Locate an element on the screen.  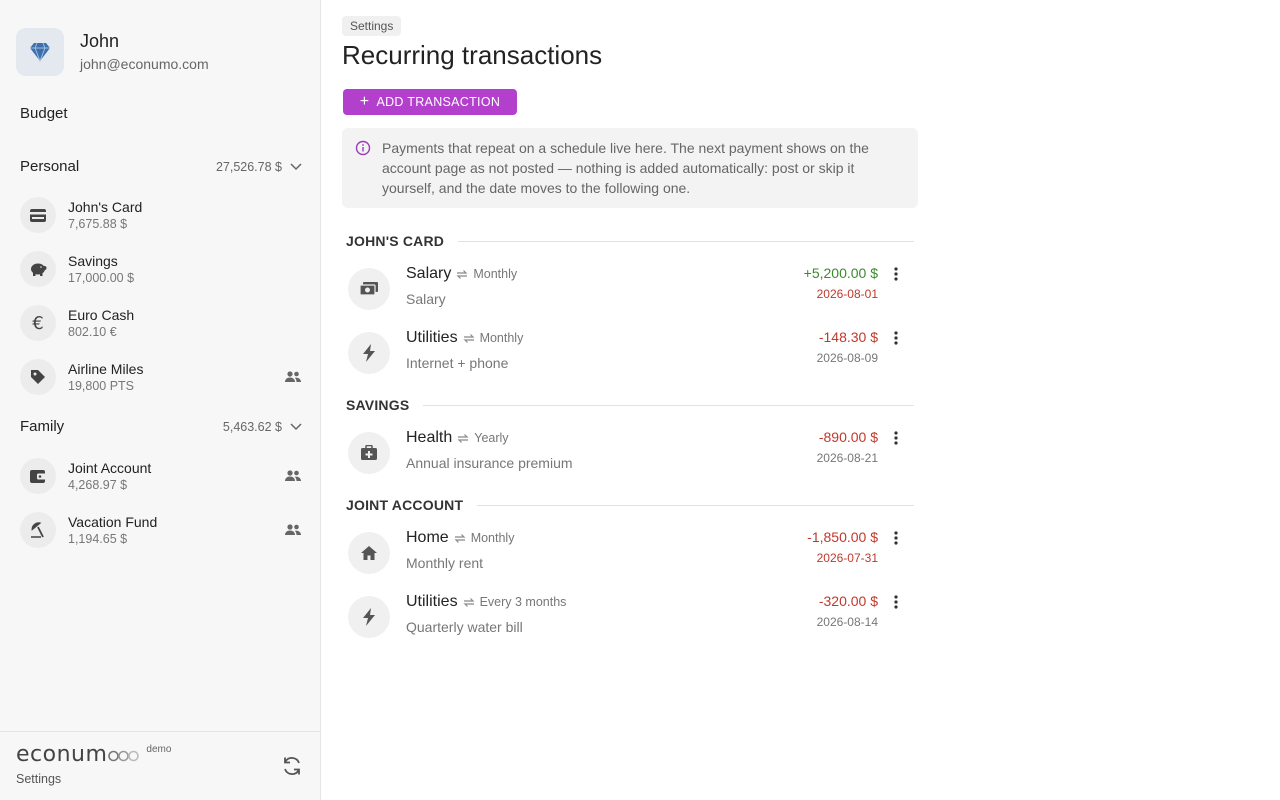
transaction-name: Health is located at coordinates (429, 437).